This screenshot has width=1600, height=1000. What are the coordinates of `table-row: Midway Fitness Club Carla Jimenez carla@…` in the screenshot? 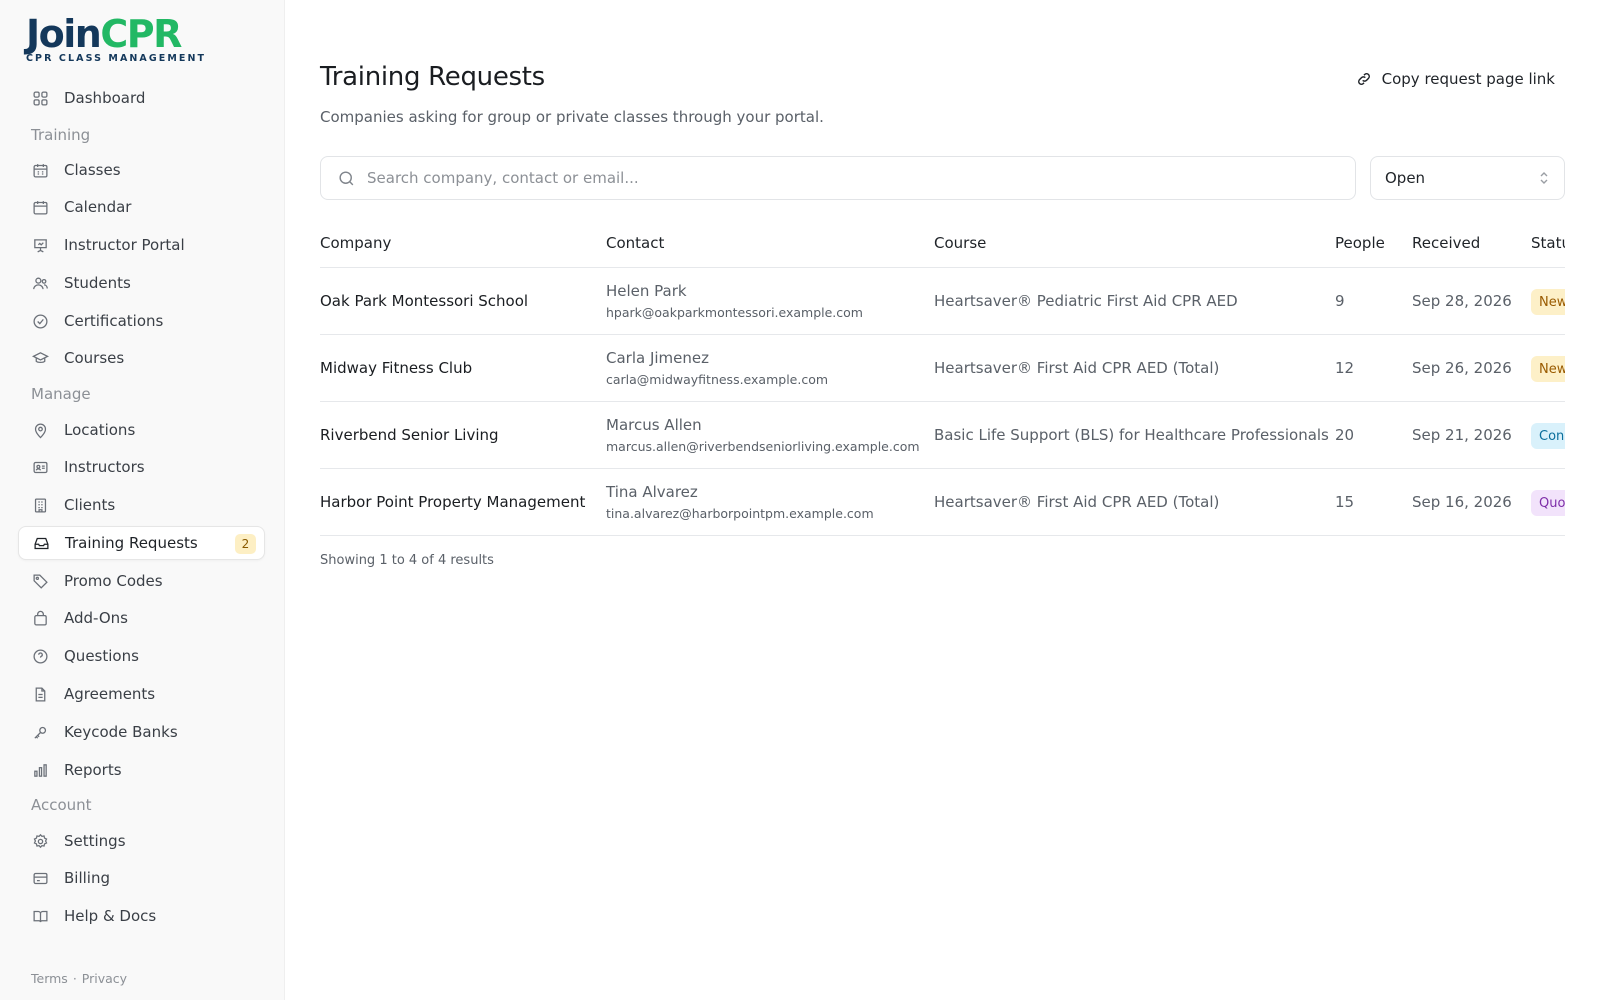 It's located at (942, 368).